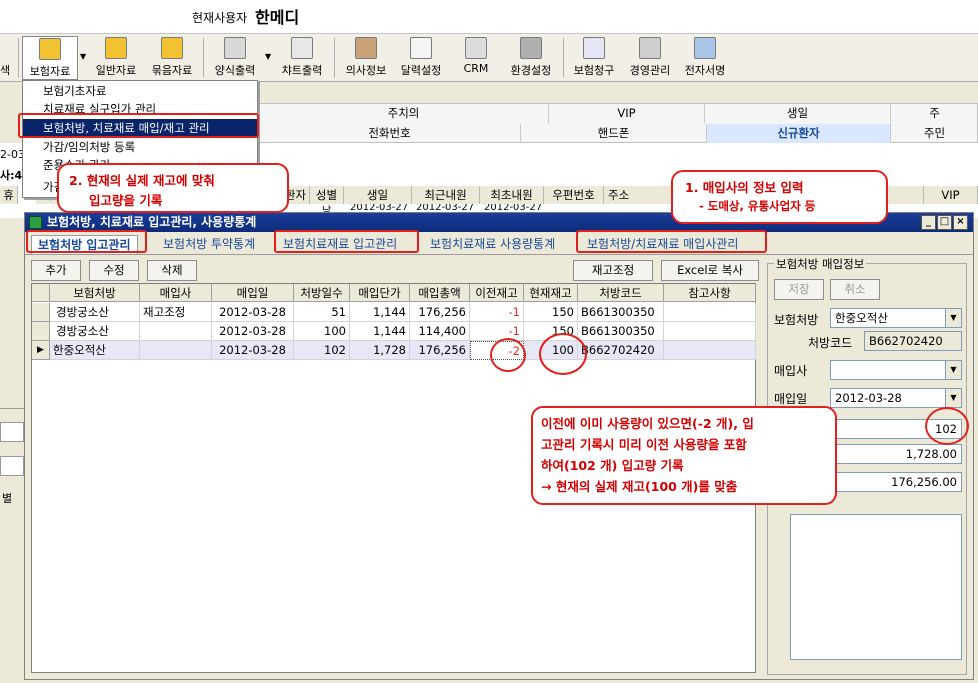 The image size is (978, 683). I want to click on annotation-callout-1: 1. 매입사의 정보 입력 - 도매상, 유통사업자 등, so click(779, 197).